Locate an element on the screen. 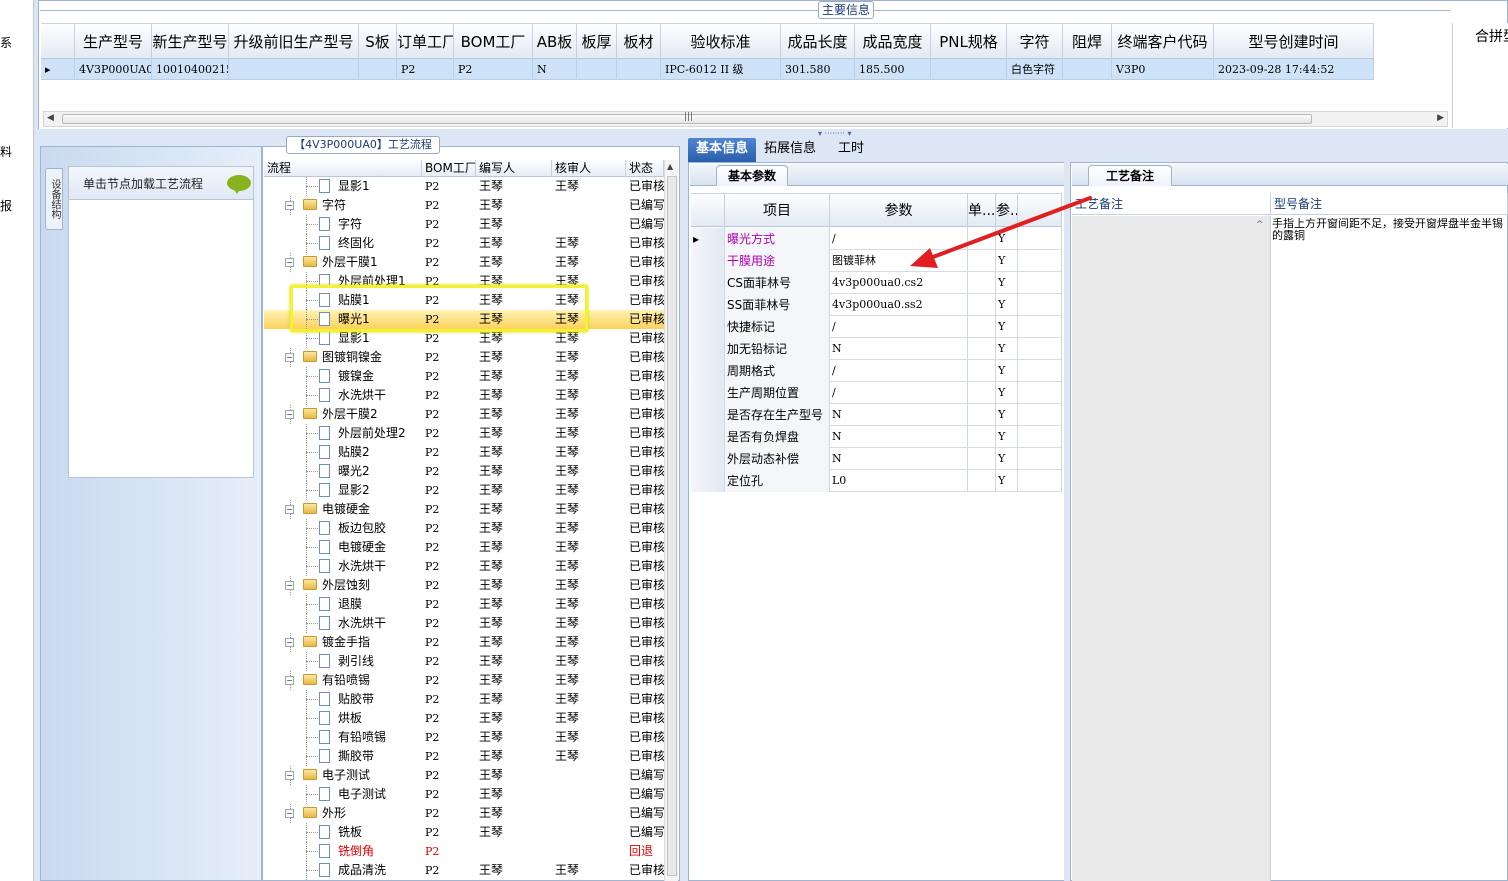 The image size is (1508, 881). tree-node: 剥引线 is located at coordinates (343, 661).